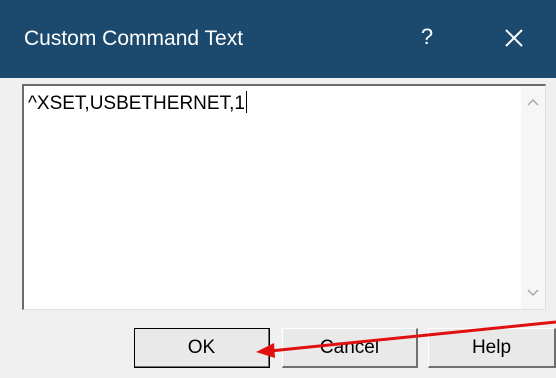 This screenshot has width=556, height=378. I want to click on command-text: ^XSET,USBETHERNET,1, so click(137, 103).